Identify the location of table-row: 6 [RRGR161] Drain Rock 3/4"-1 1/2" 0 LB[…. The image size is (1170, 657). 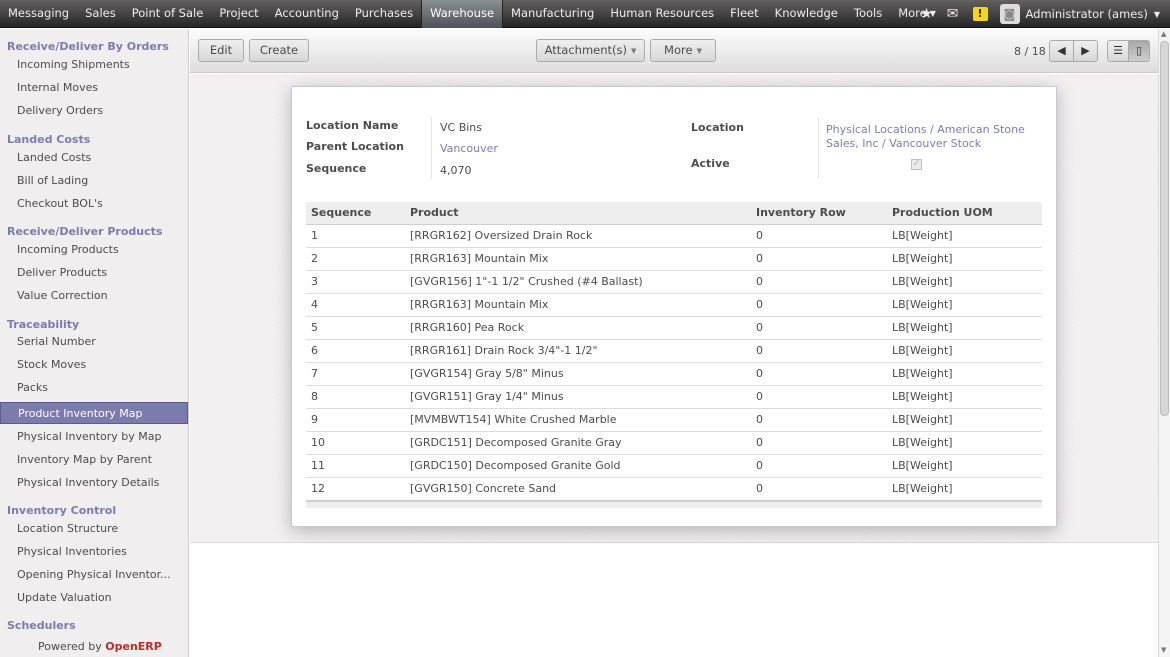
(674, 351).